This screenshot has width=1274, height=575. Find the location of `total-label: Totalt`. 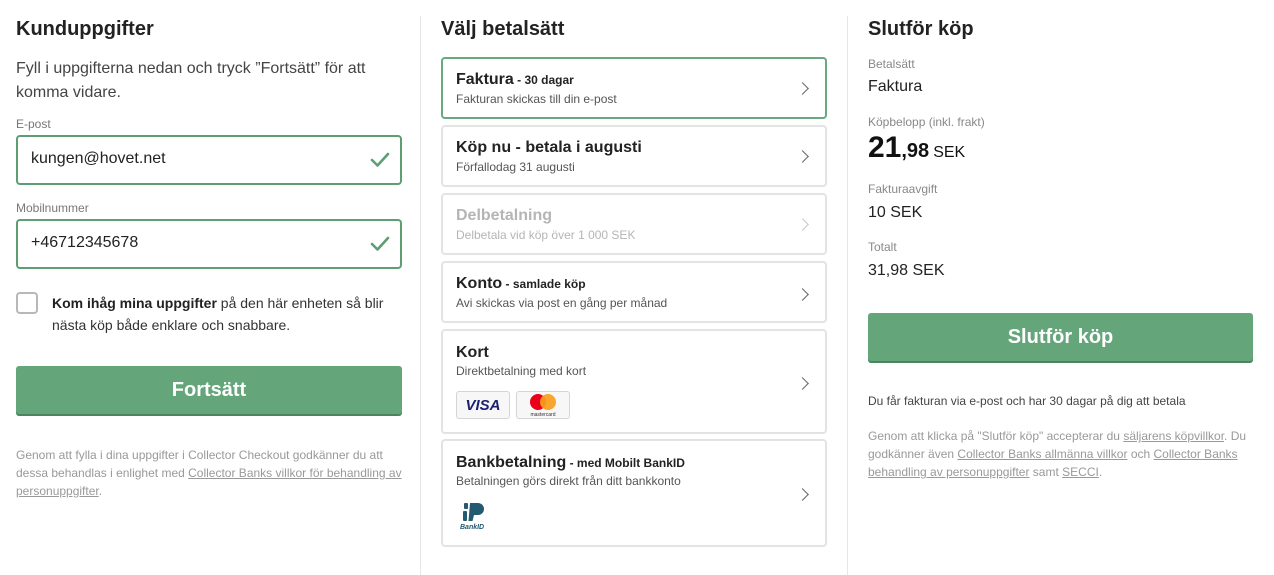

total-label: Totalt is located at coordinates (882, 247).